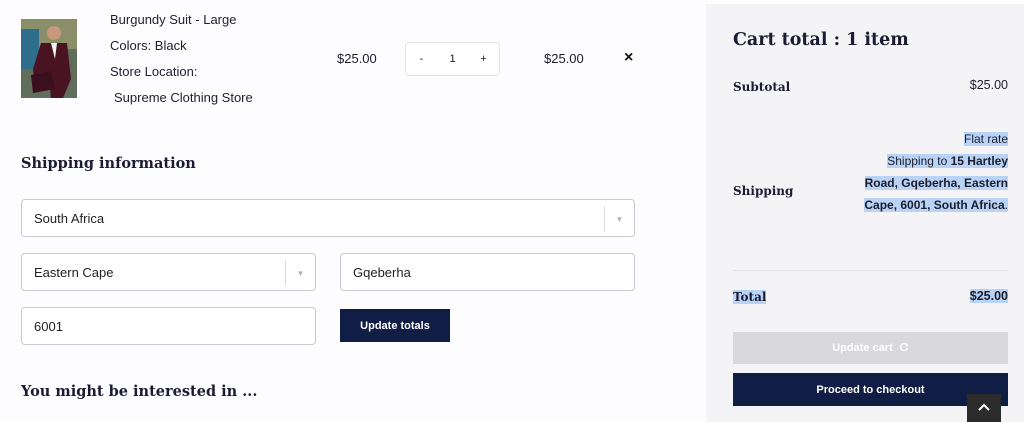 This screenshot has height=422, width=1024. Describe the element at coordinates (74, 272) in the screenshot. I see `province-value: Eastern Cape` at that location.